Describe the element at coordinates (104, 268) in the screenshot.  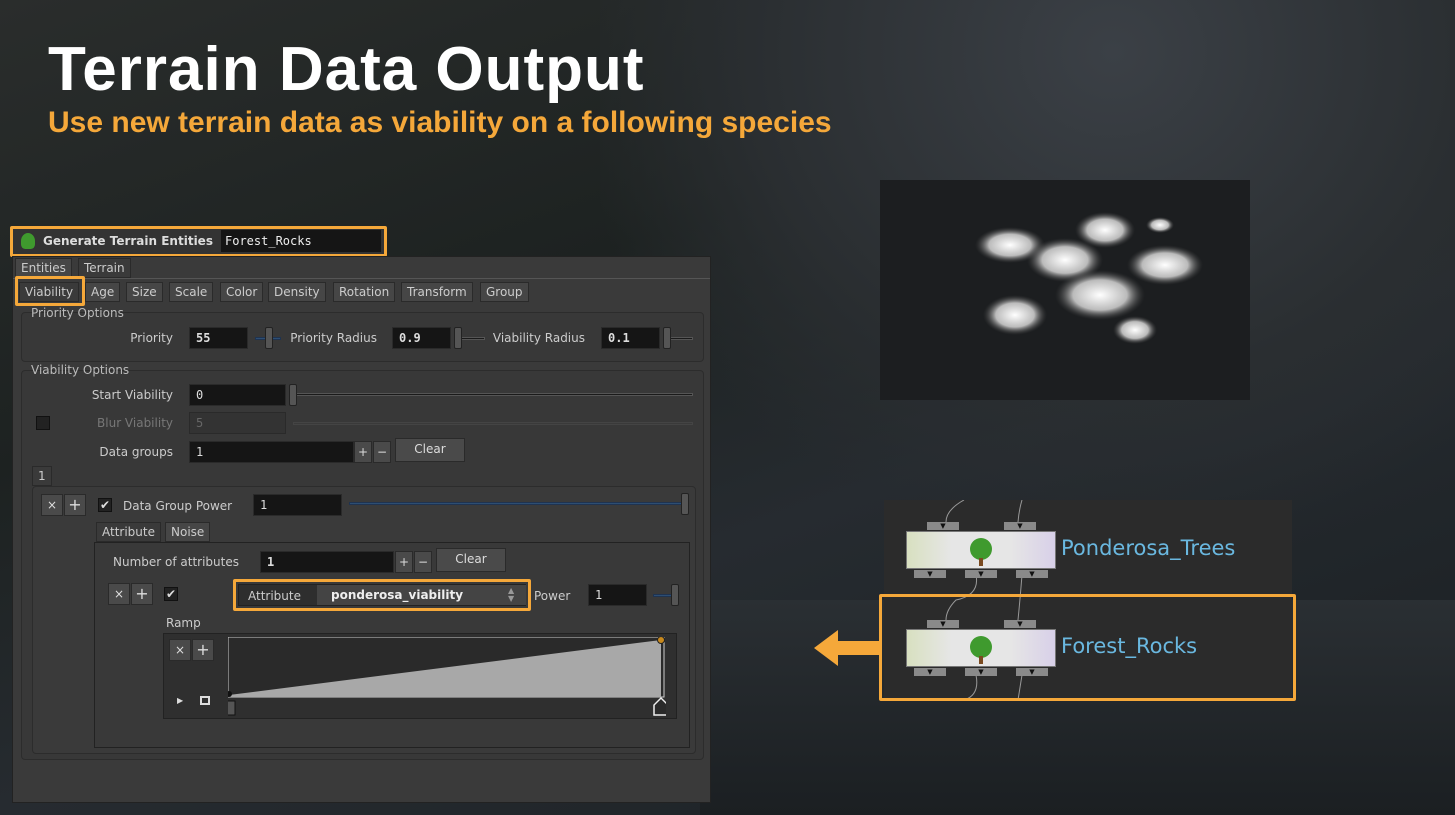
I see `tab-terrain: Terrain` at that location.